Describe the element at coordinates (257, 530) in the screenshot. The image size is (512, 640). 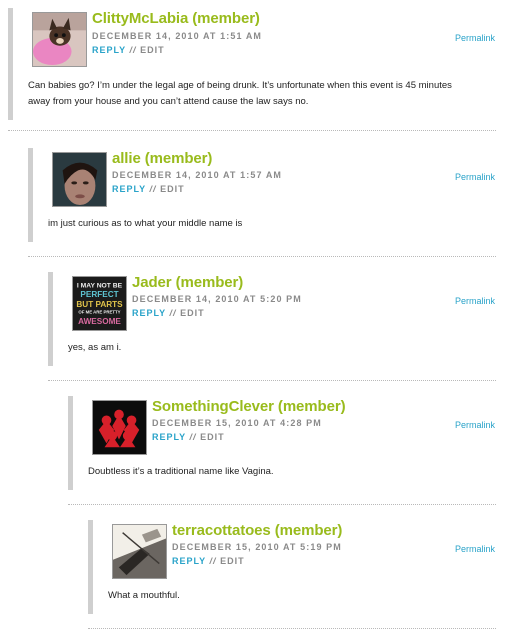
I see `comment-author: terracottatoes (member)` at that location.